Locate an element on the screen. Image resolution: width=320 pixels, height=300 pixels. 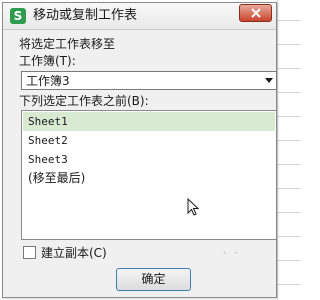
workbook-label: 工作簿(T): is located at coordinates (47, 61).